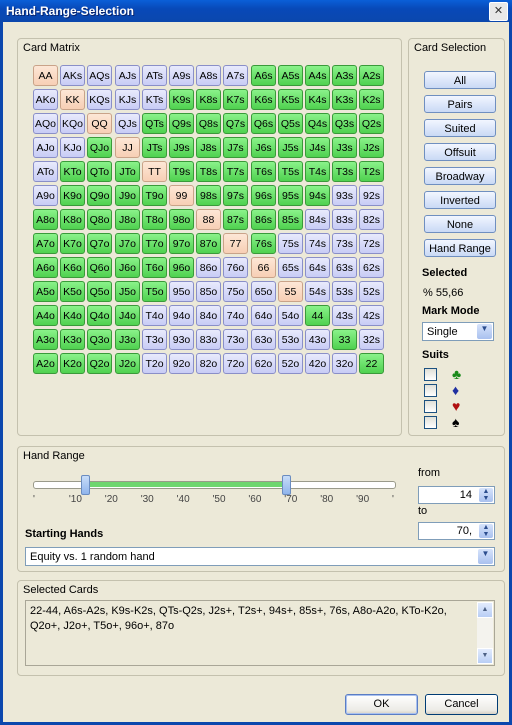 The width and height of the screenshot is (512, 725). What do you see at coordinates (371, 171) in the screenshot?
I see `hand-cell: T2s` at bounding box center [371, 171].